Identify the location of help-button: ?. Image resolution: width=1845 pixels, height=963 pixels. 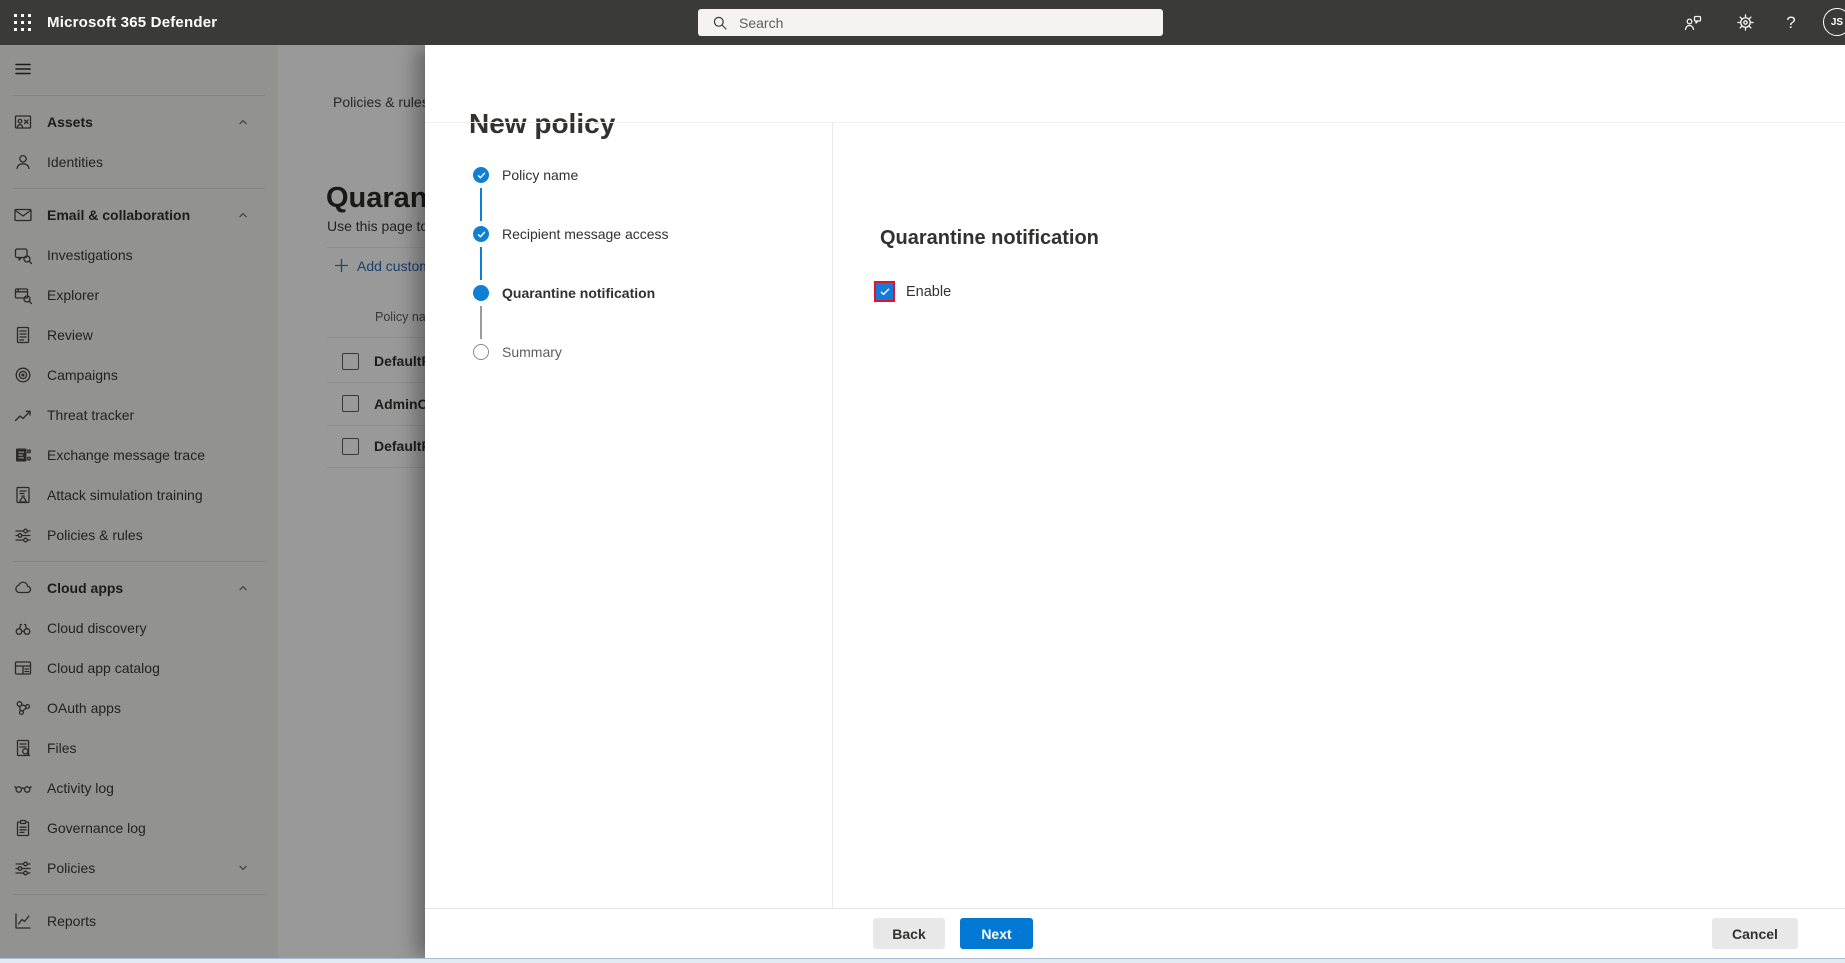
(1791, 22).